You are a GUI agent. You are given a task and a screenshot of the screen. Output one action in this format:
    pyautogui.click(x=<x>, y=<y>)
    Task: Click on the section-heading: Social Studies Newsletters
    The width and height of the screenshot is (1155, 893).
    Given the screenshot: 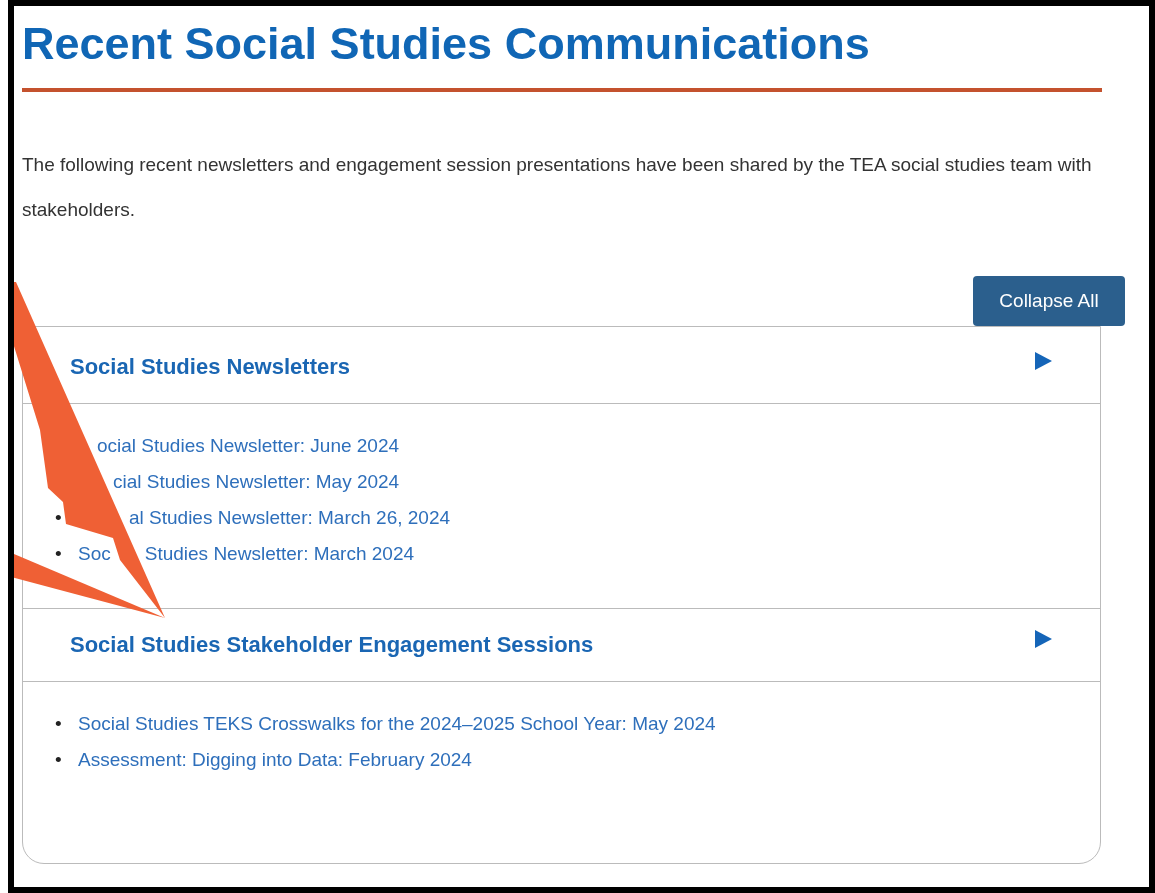 What is the action you would take?
    pyautogui.click(x=210, y=367)
    